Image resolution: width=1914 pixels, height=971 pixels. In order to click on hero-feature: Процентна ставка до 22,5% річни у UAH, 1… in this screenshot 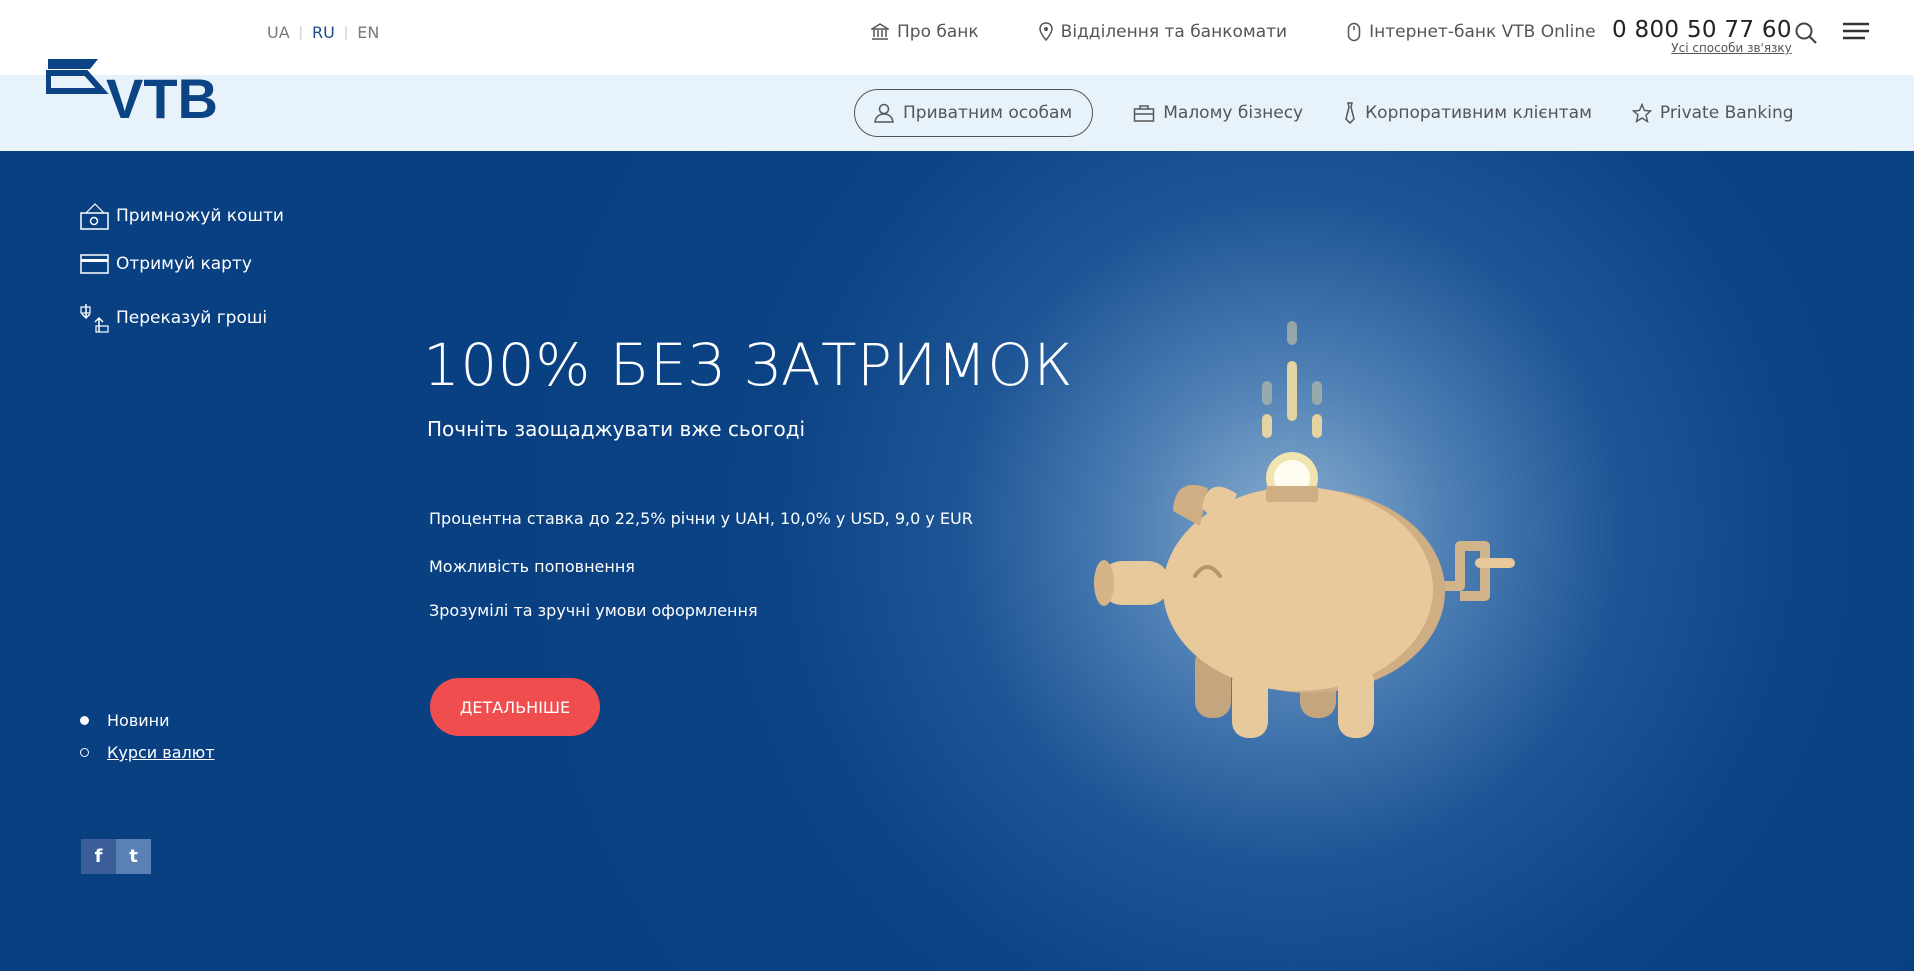, I will do `click(701, 518)`.